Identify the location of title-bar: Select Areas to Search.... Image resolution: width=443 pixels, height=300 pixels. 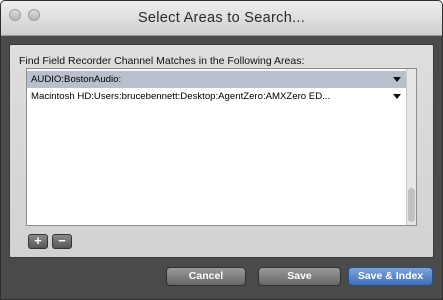
(221, 18).